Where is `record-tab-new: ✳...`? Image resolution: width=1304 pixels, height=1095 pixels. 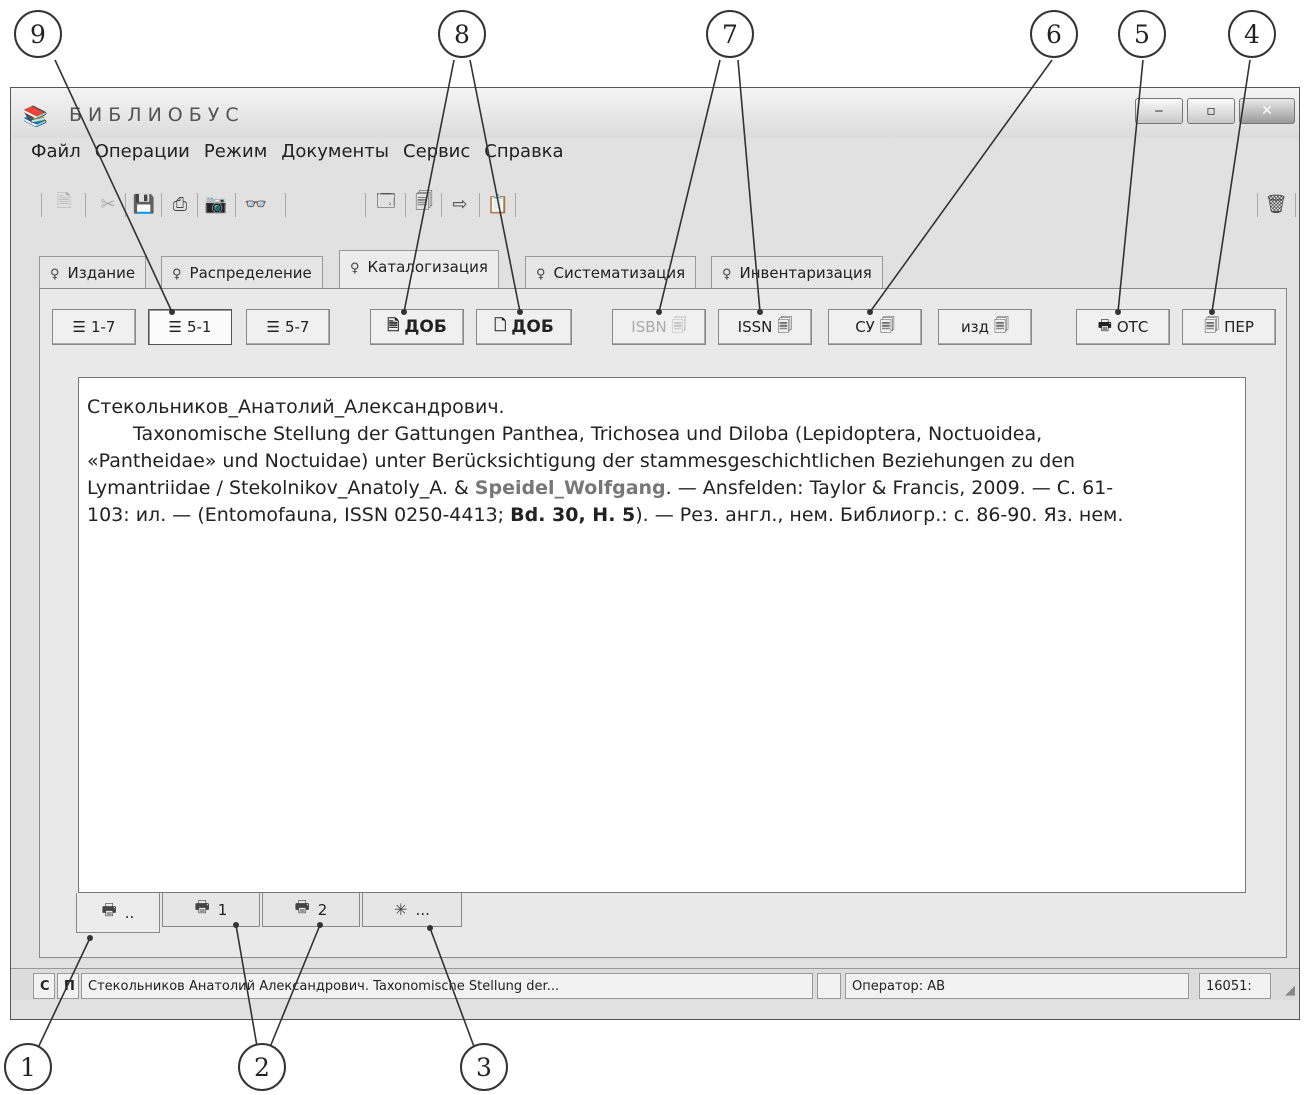
record-tab-new: ✳... is located at coordinates (412, 910).